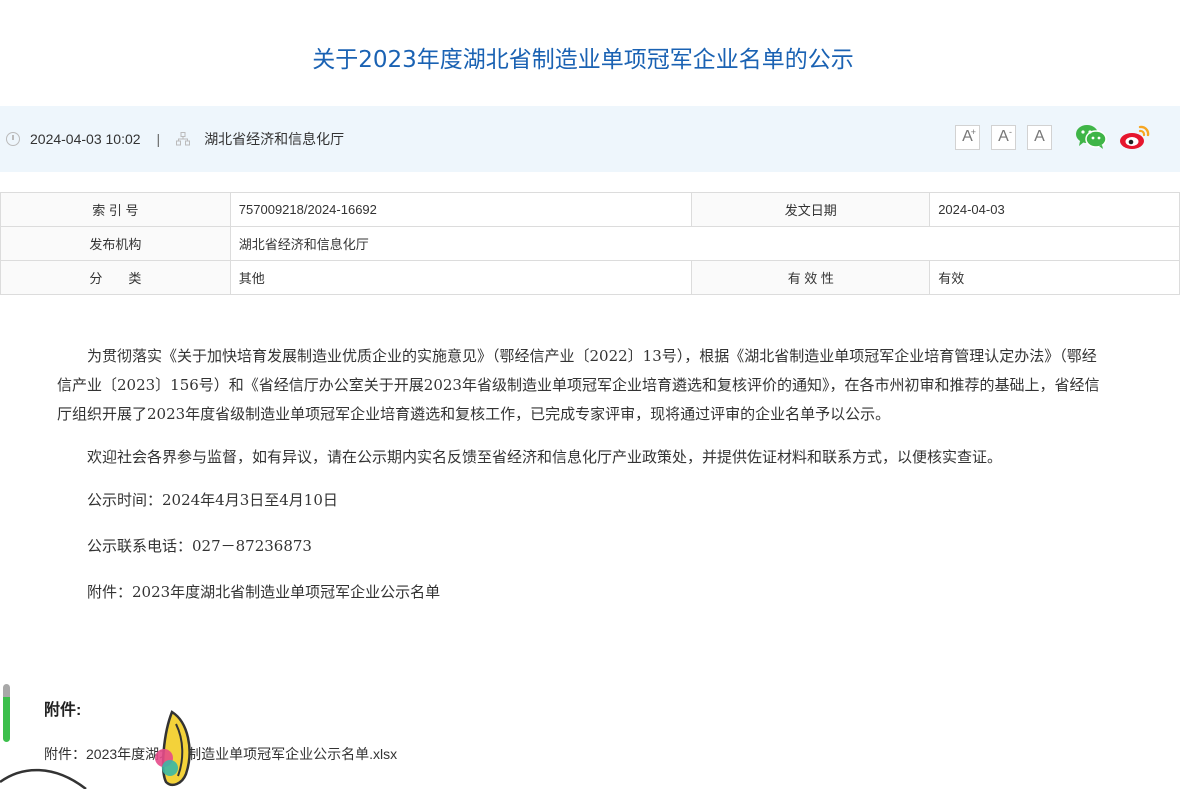  What do you see at coordinates (183, 139) in the screenshot?
I see `organization-icon` at bounding box center [183, 139].